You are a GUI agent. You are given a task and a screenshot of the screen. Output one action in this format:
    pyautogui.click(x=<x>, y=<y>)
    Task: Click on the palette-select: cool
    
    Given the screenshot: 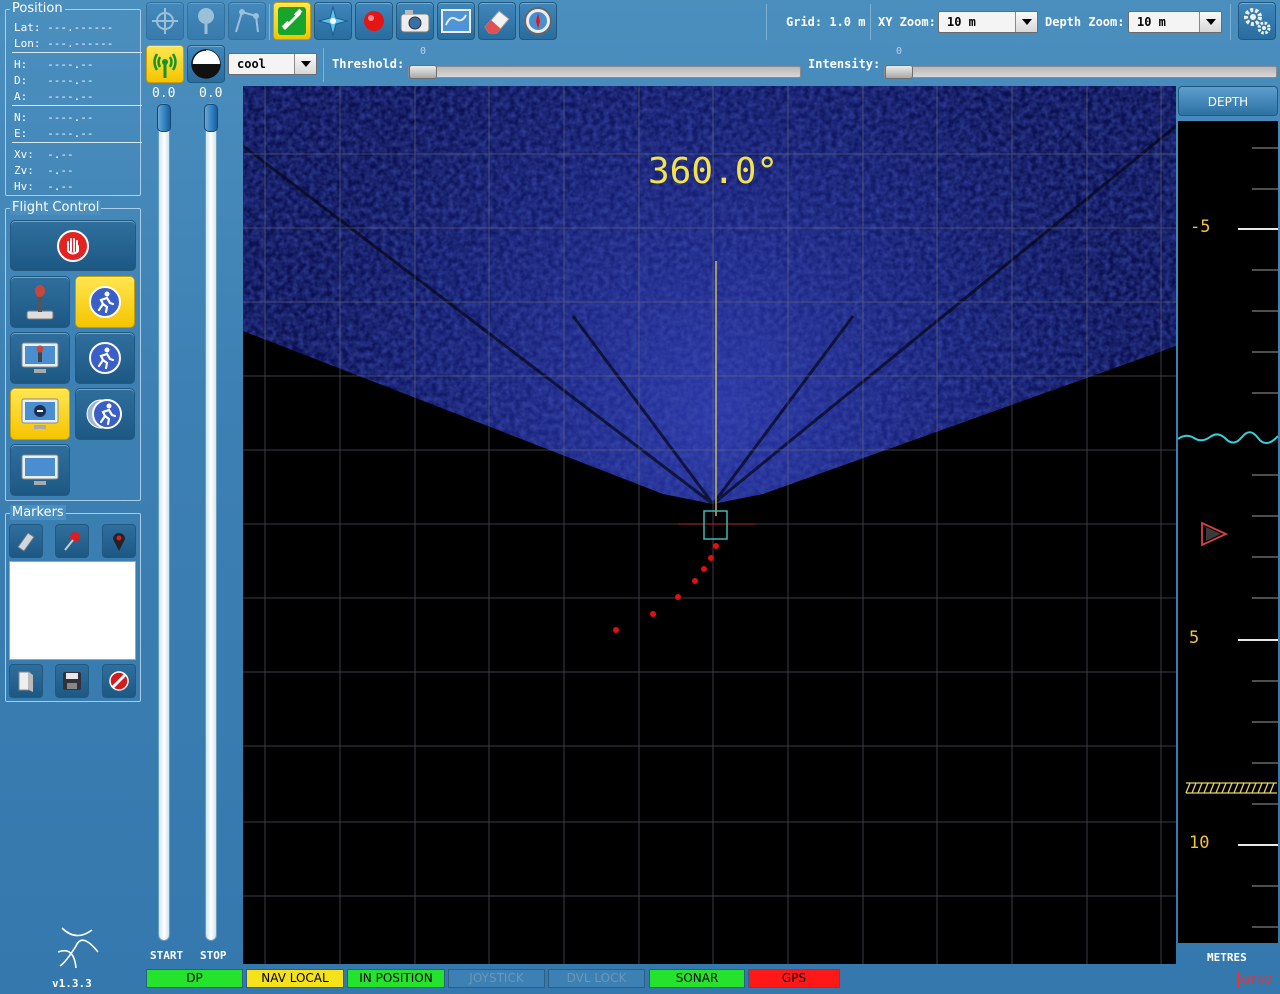 What is the action you would take?
    pyautogui.click(x=272, y=64)
    